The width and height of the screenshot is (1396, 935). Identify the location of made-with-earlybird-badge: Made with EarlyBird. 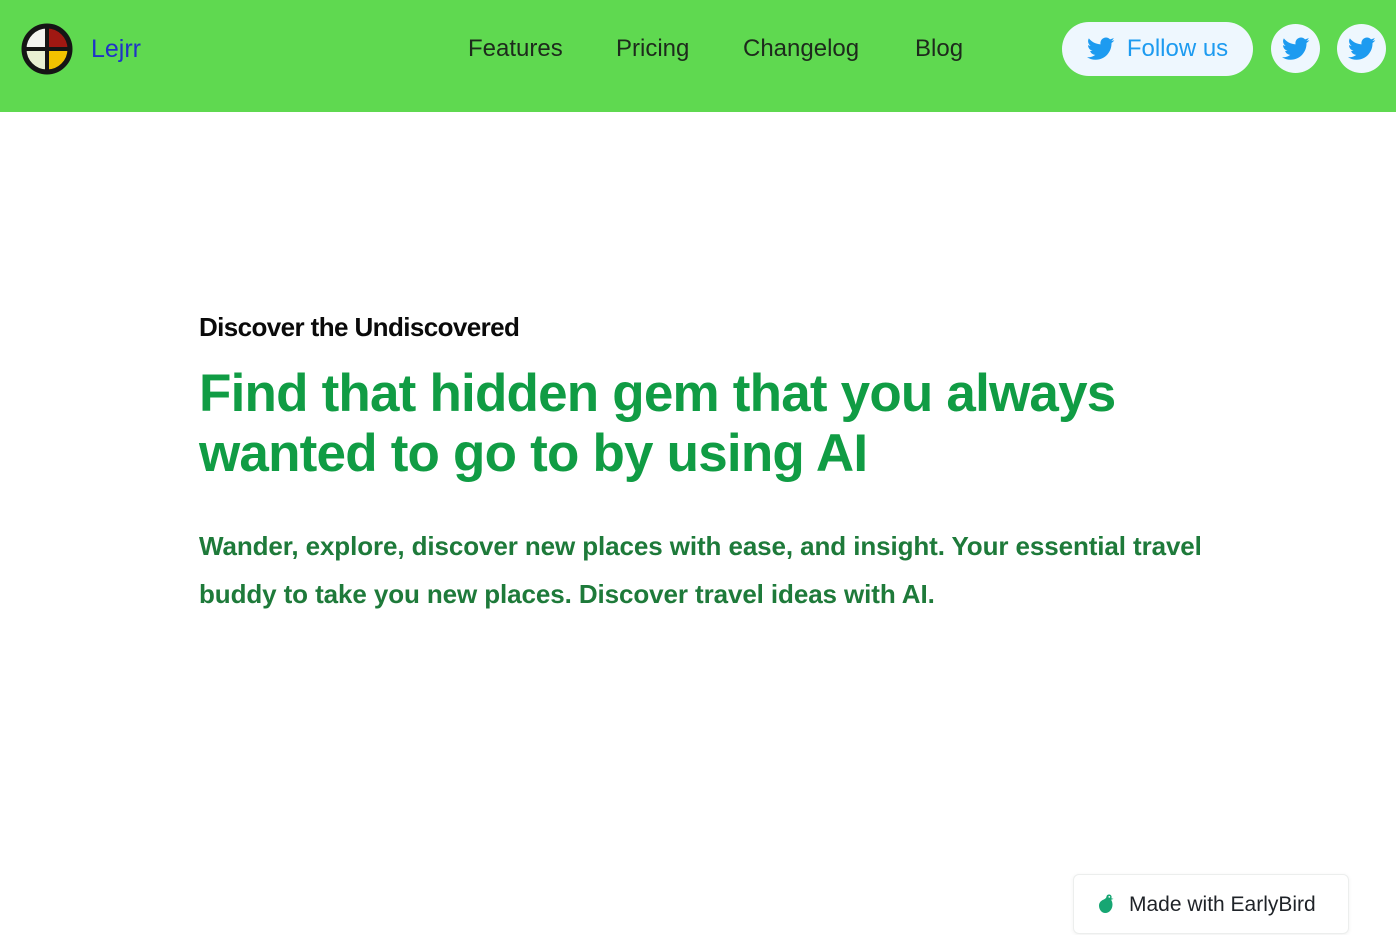
(1211, 904).